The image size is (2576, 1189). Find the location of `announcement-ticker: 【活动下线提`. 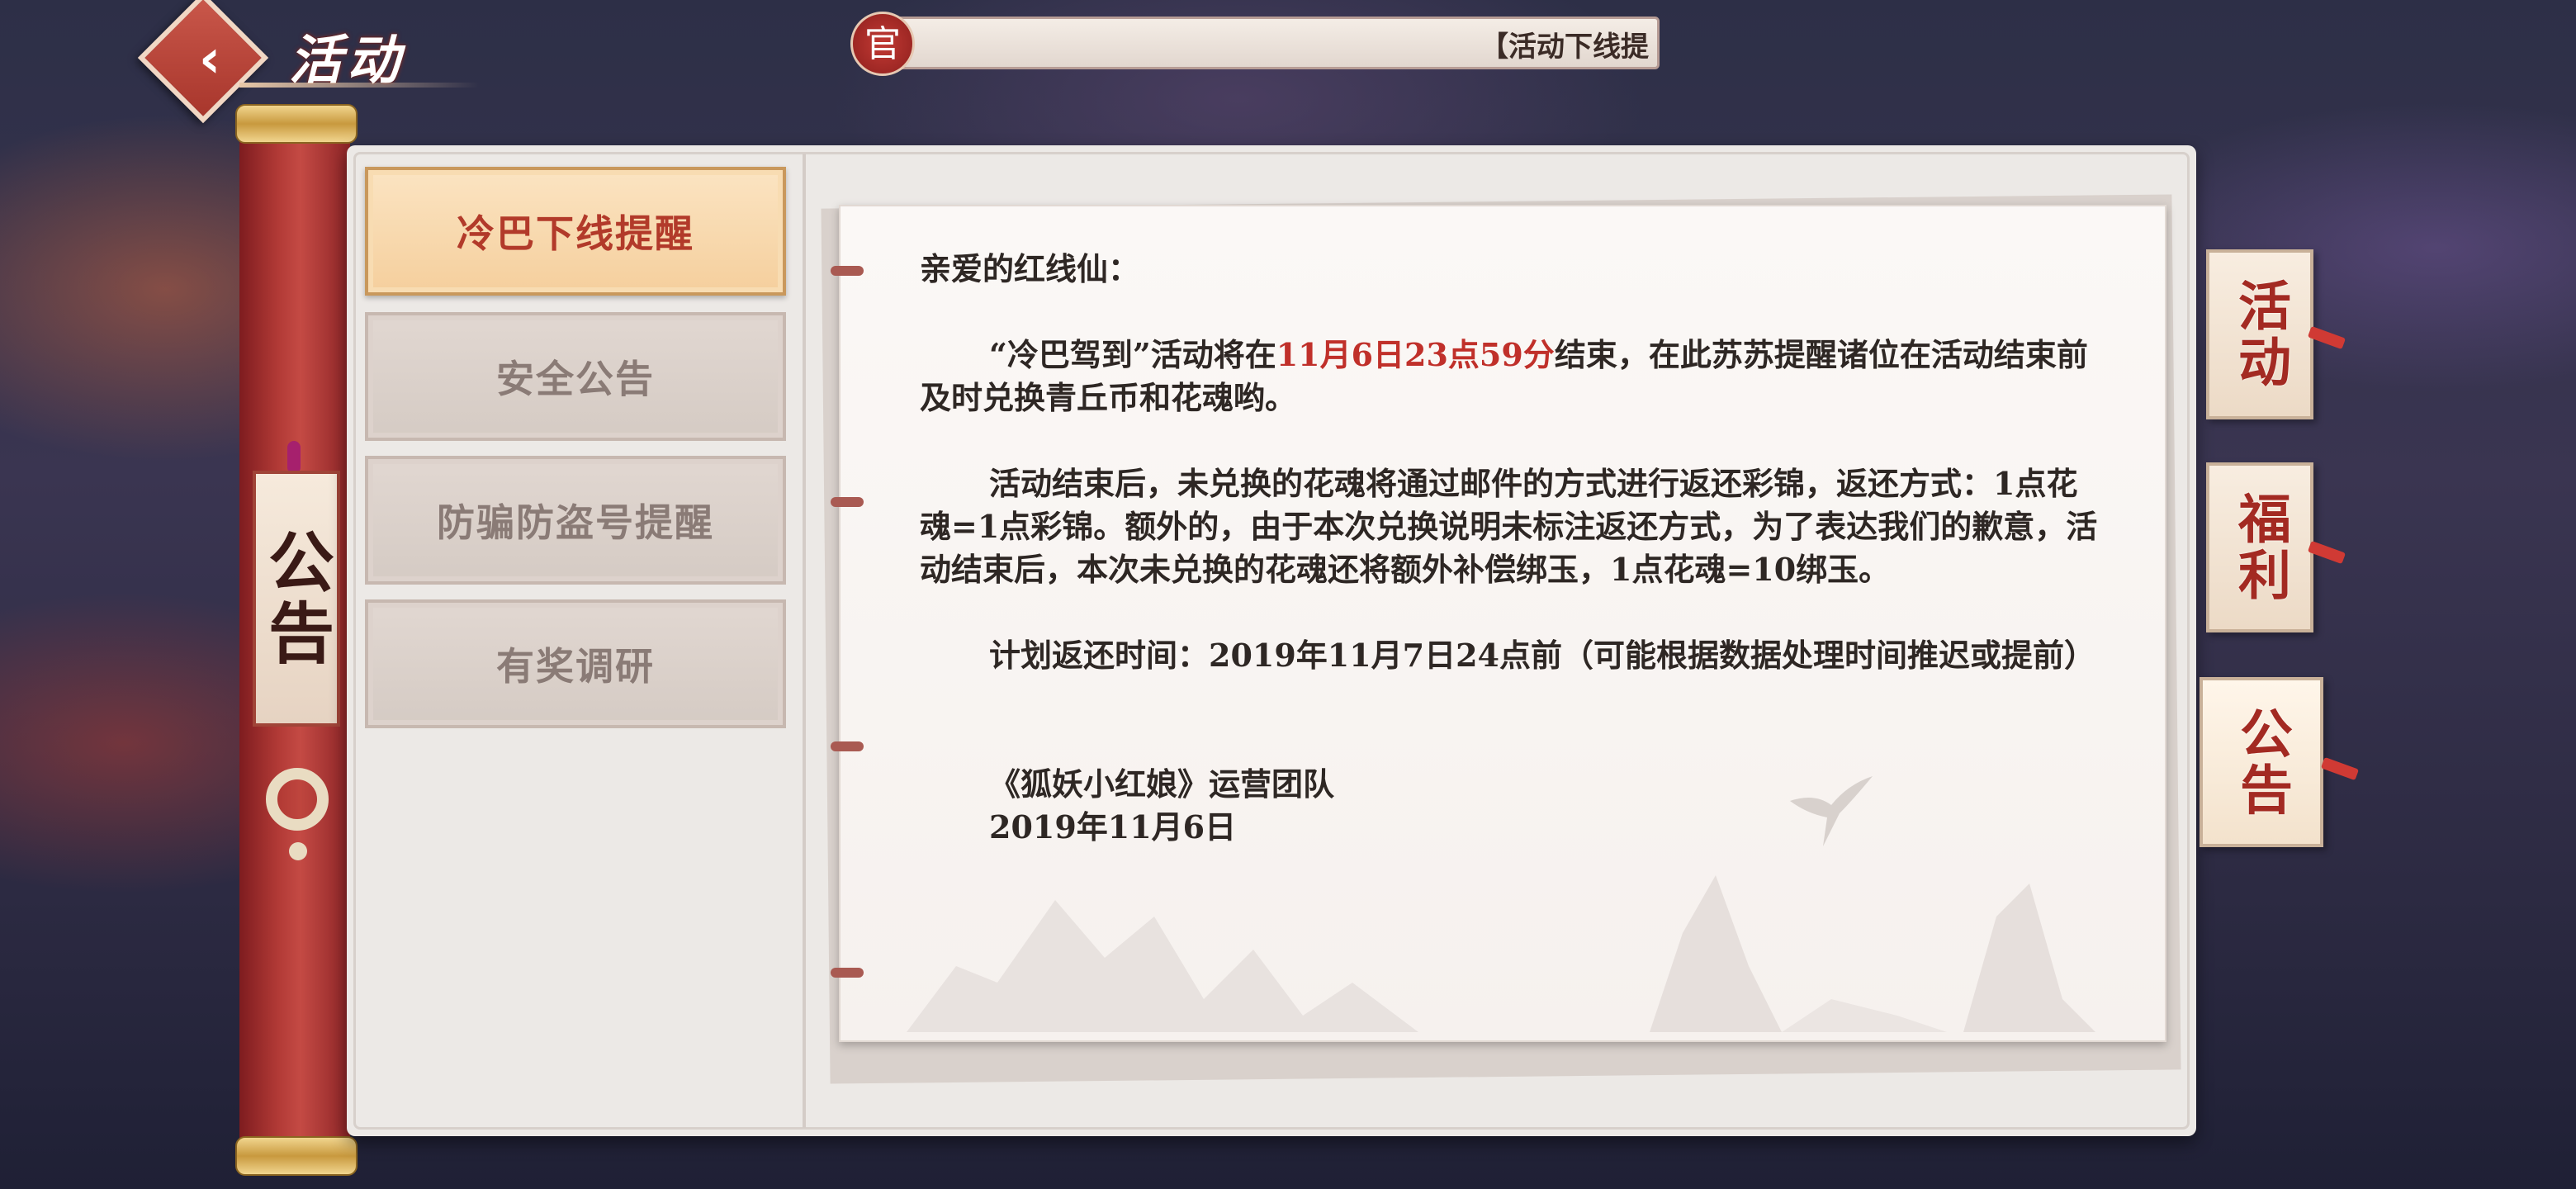

announcement-ticker: 【活动下线提 is located at coordinates (1259, 43).